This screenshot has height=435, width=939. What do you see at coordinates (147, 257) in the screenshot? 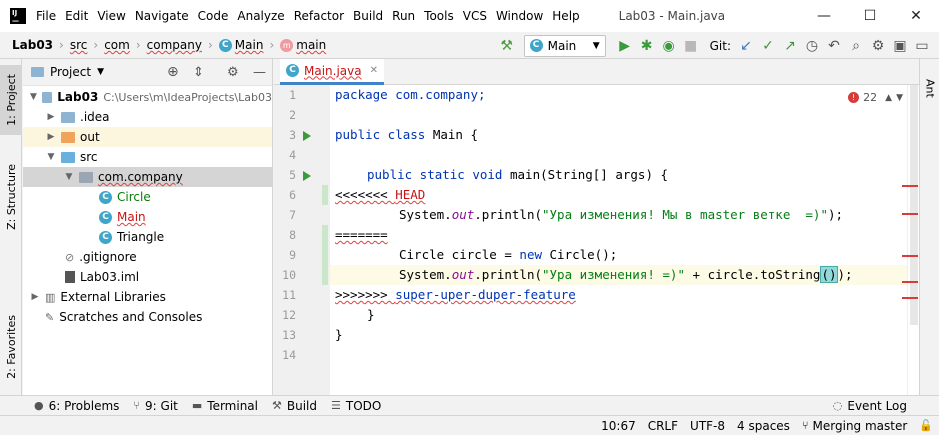
I see `tree-item-gitignore: ⊘ .gitignore` at bounding box center [147, 257].